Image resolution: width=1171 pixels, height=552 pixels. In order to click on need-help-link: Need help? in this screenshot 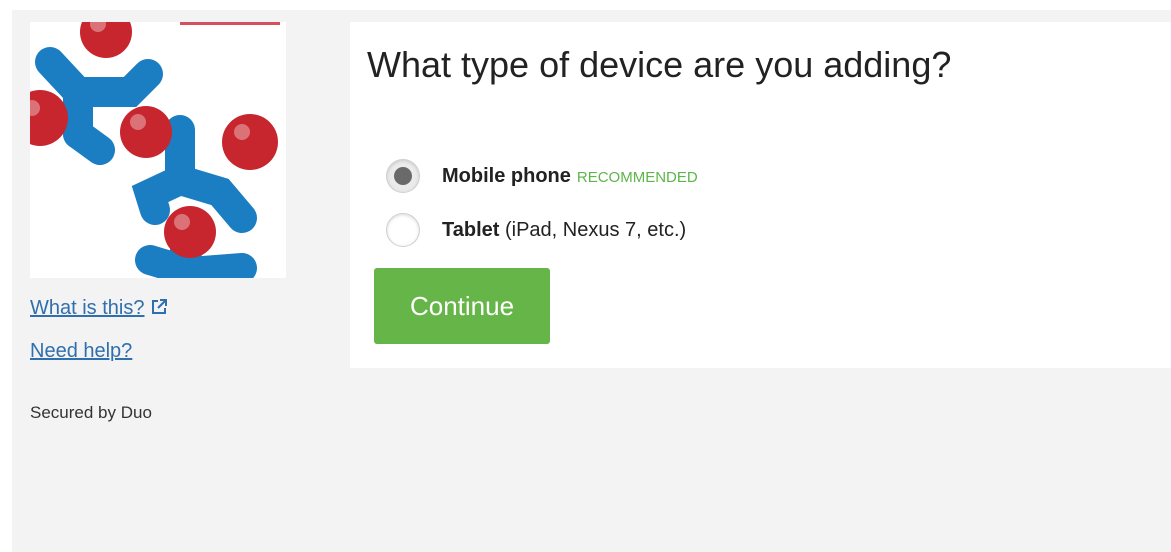, I will do `click(99, 351)`.